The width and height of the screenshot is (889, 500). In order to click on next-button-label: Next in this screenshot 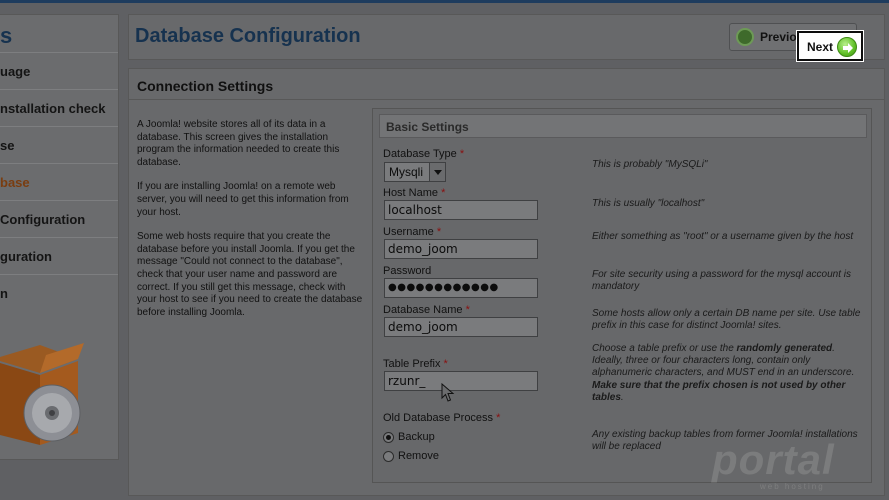, I will do `click(820, 47)`.